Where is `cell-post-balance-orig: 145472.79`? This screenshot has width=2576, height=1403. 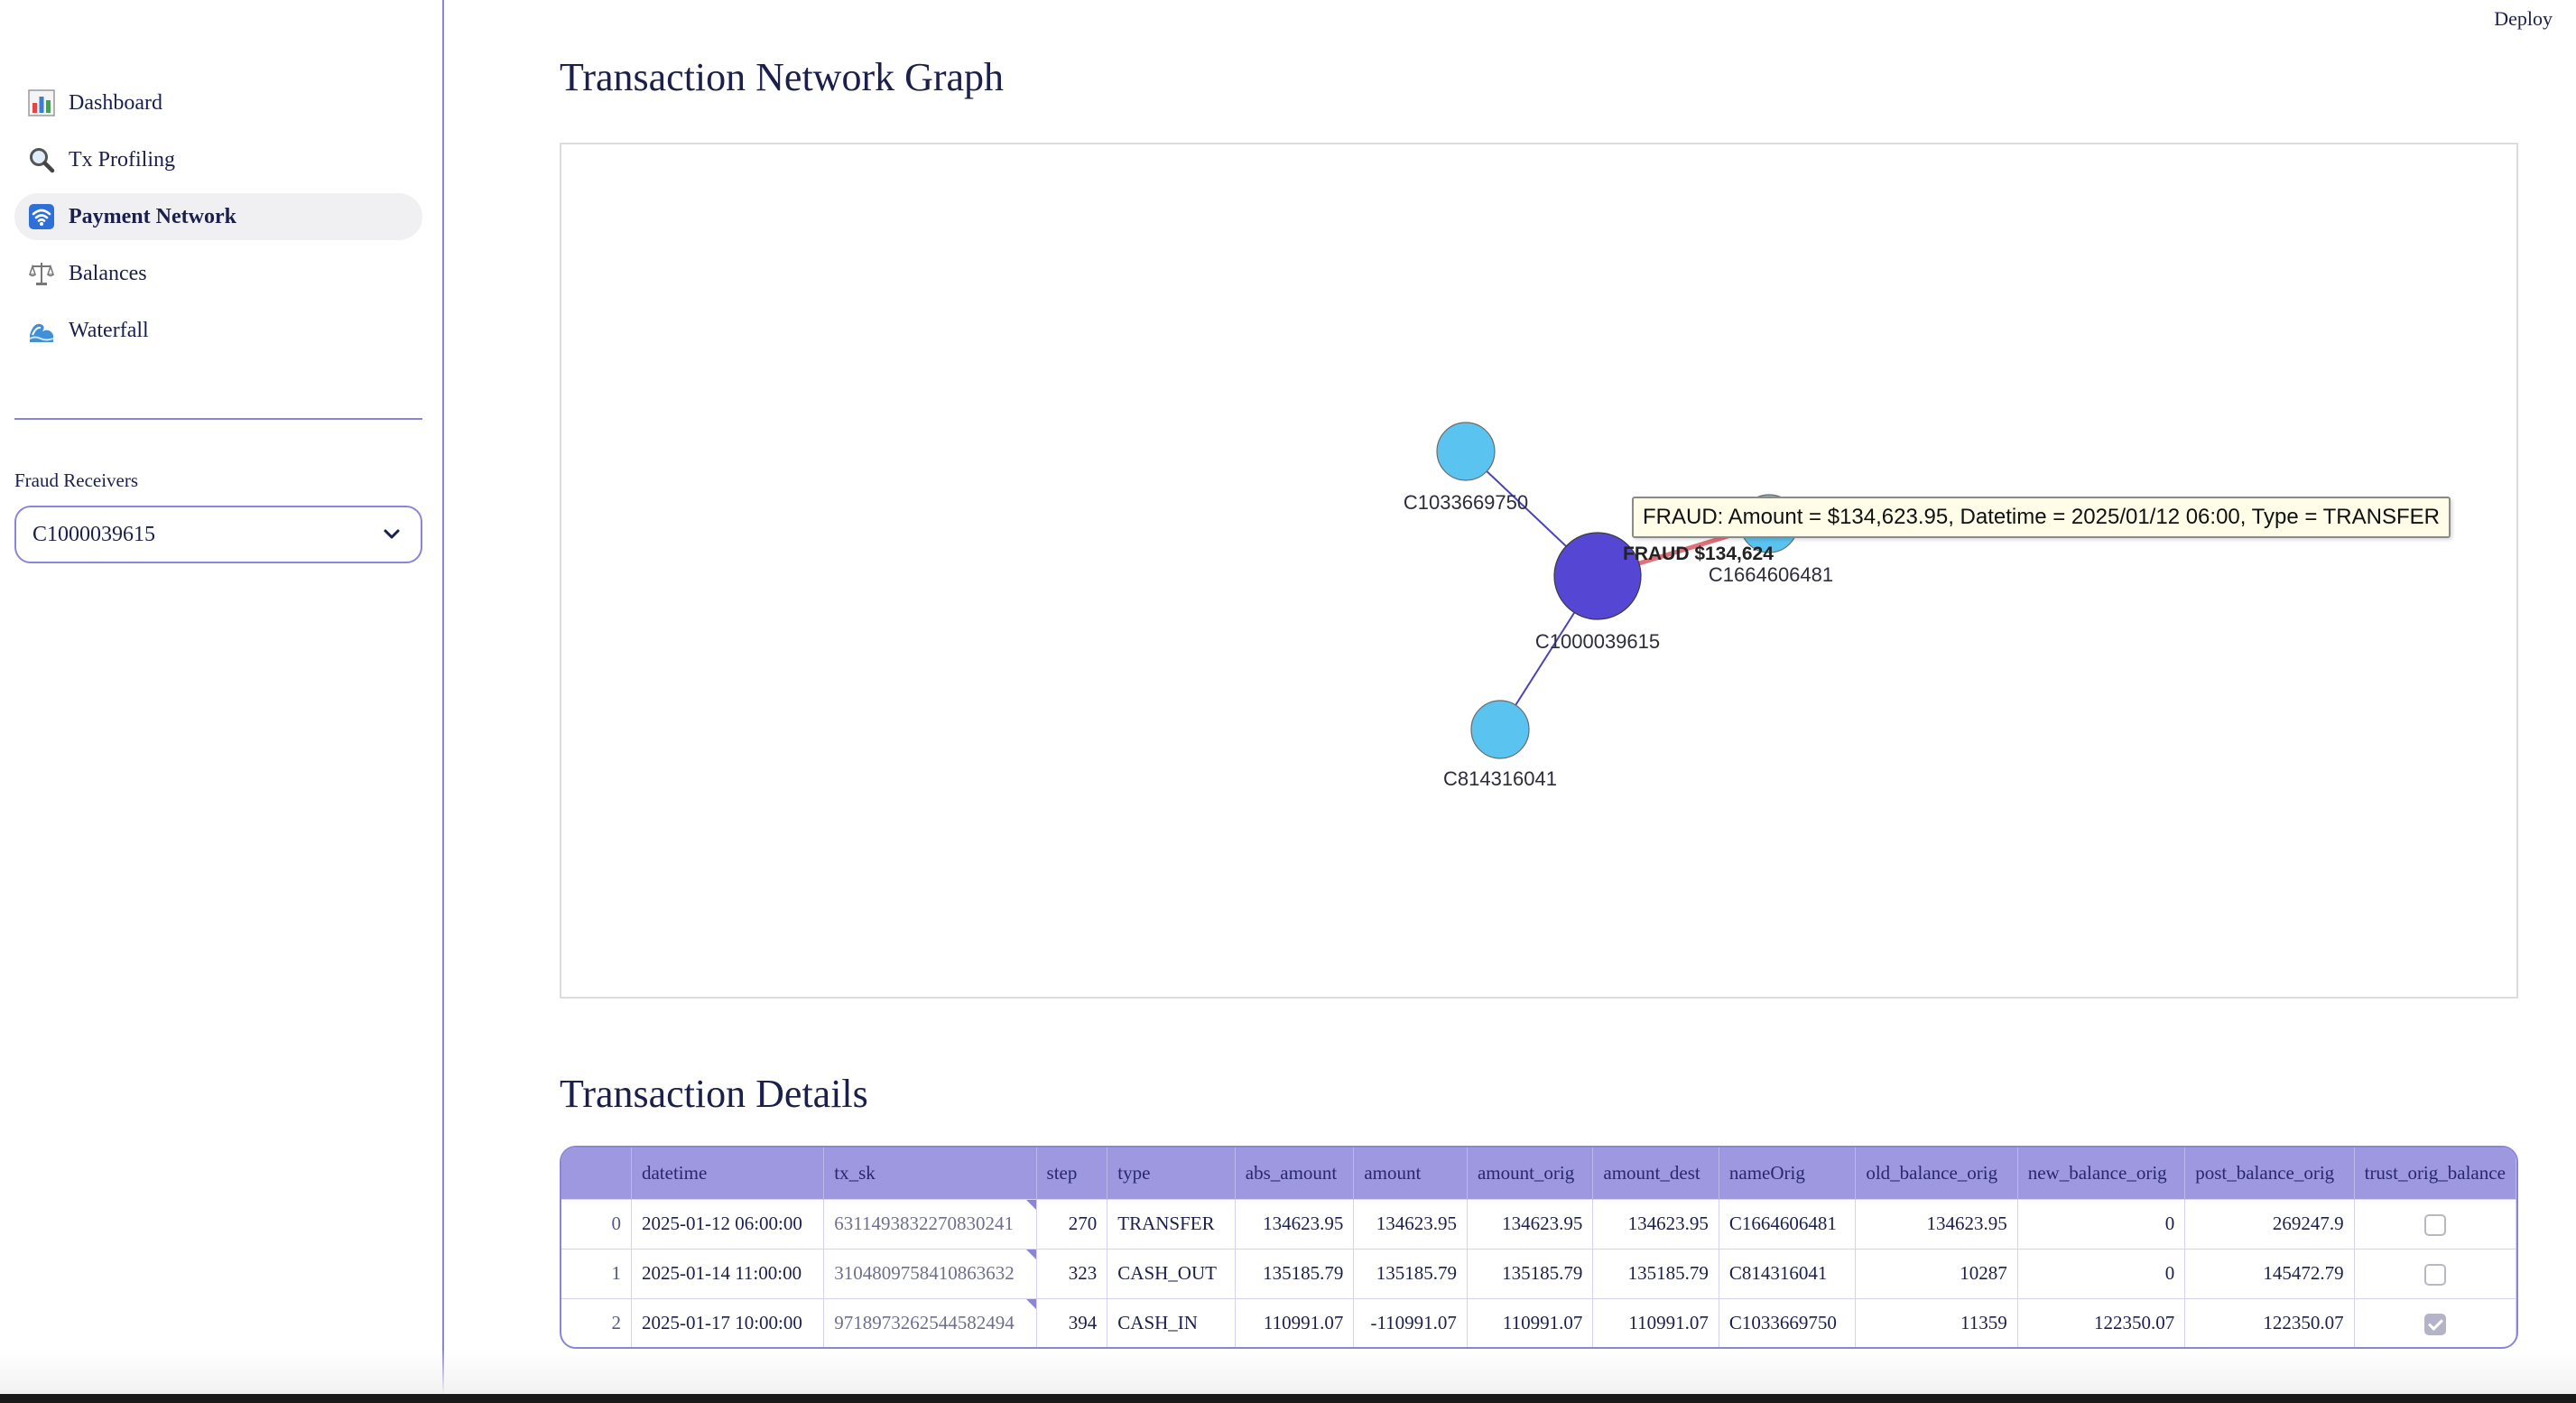
cell-post-balance-orig: 145472.79 is located at coordinates (2269, 1273).